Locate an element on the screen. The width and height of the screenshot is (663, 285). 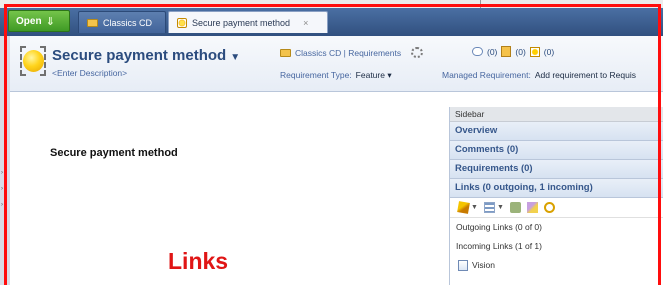
title-text: Secure payment method is located at coordinates (139, 55).